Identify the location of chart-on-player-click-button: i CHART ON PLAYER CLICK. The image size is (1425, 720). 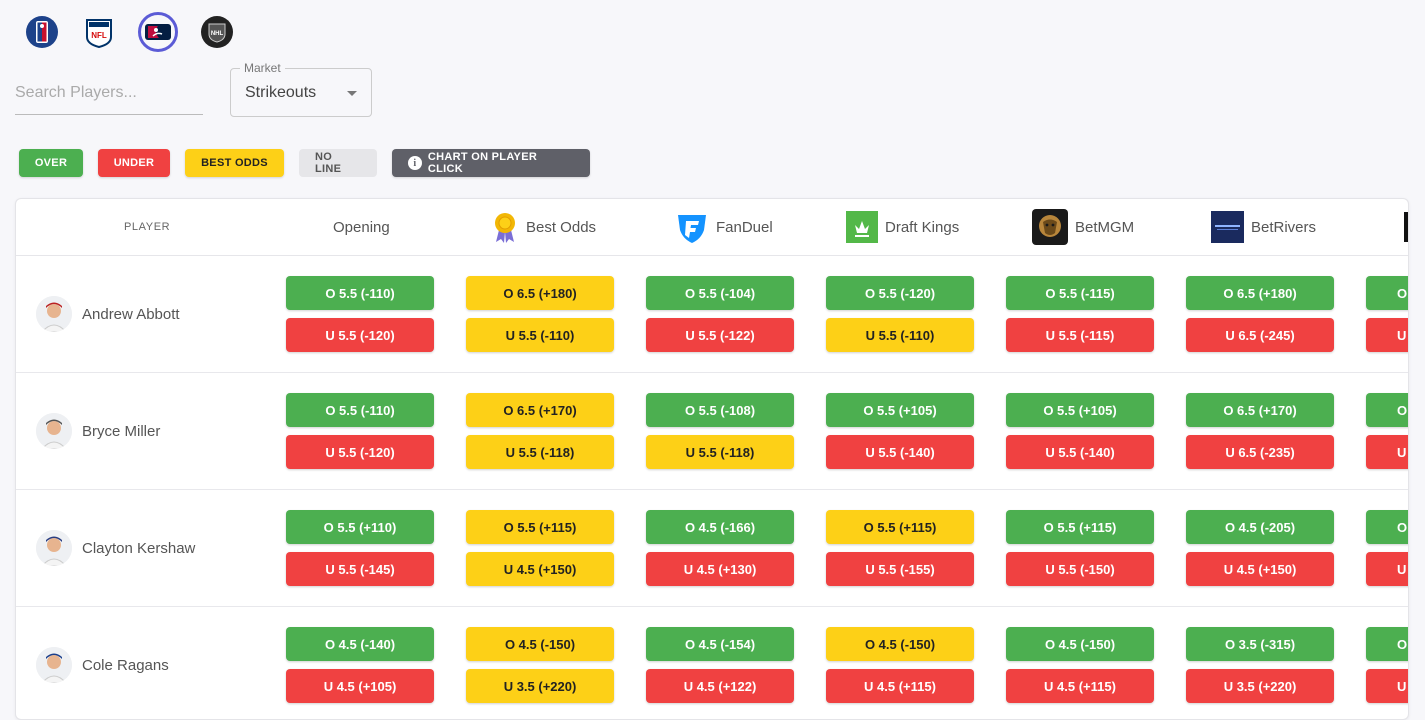
(491, 163).